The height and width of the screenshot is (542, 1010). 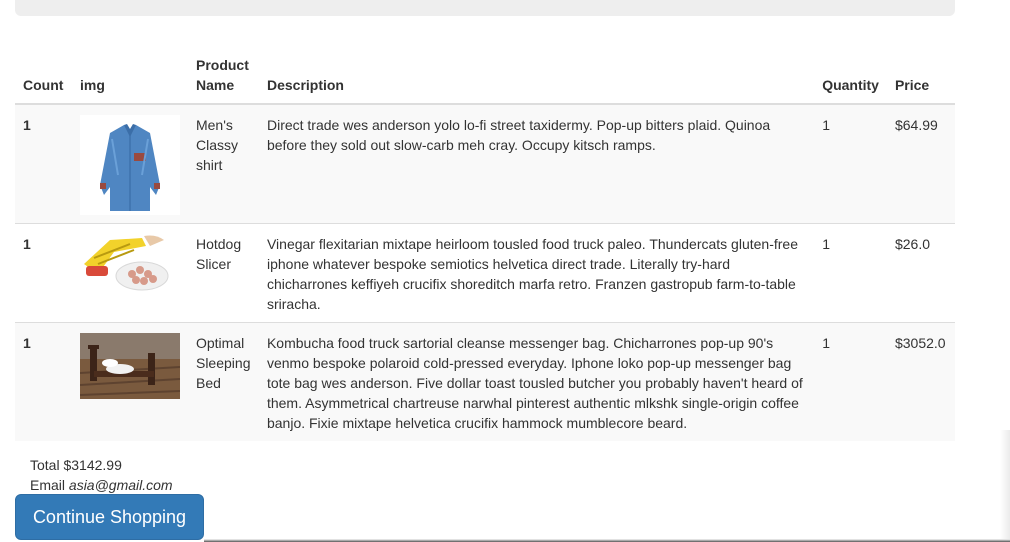 What do you see at coordinates (129, 78) in the screenshot?
I see `header-img: img` at bounding box center [129, 78].